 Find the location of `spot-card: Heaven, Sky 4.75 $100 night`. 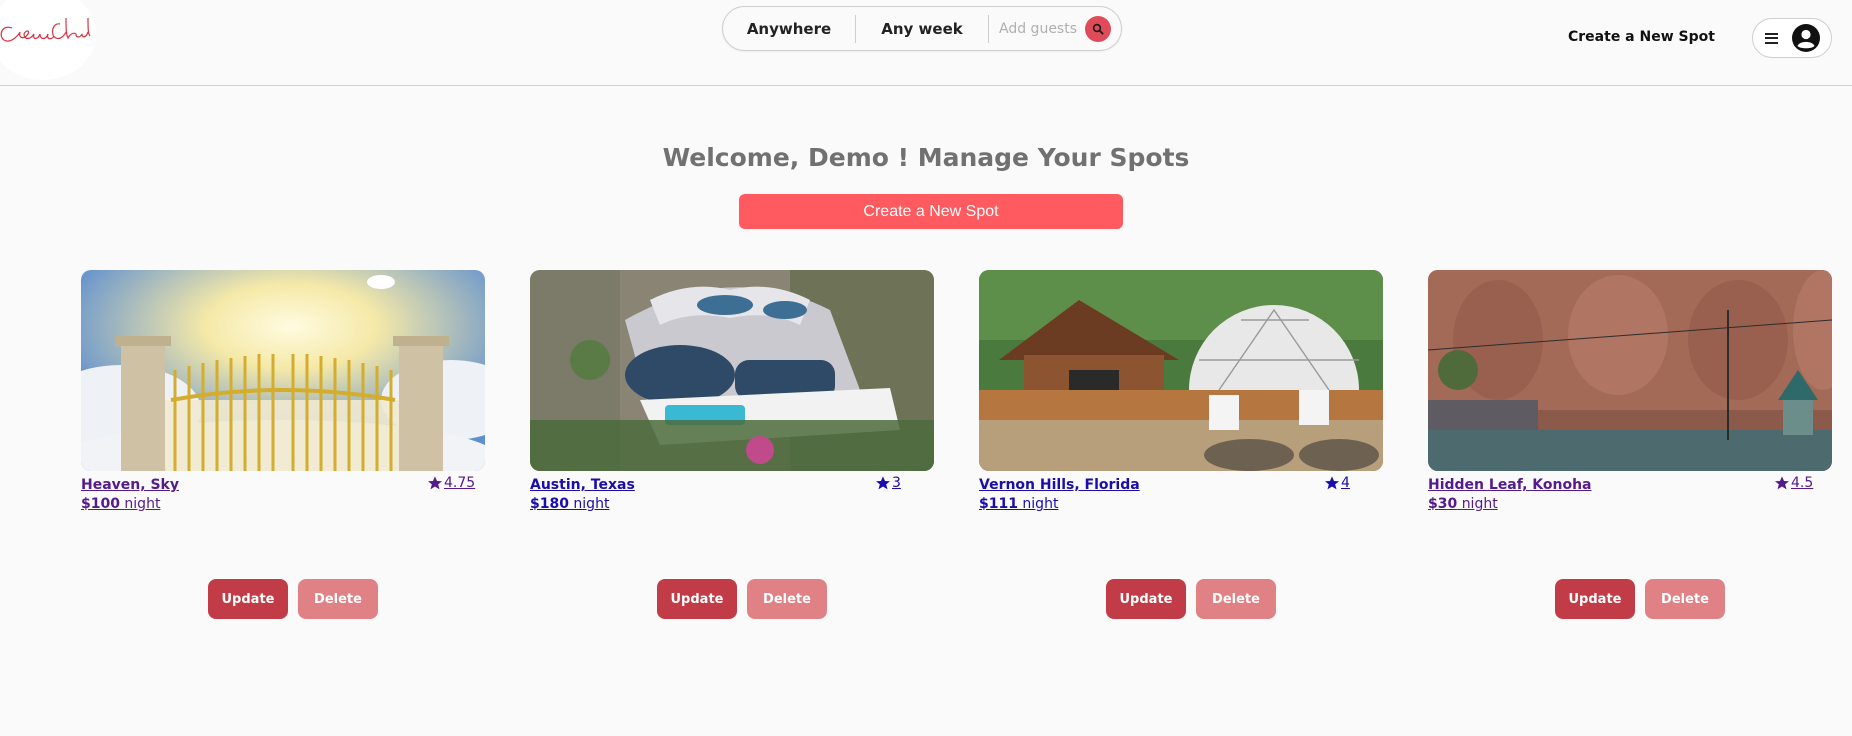

spot-card: Heaven, Sky 4.75 $100 night is located at coordinates (283, 400).